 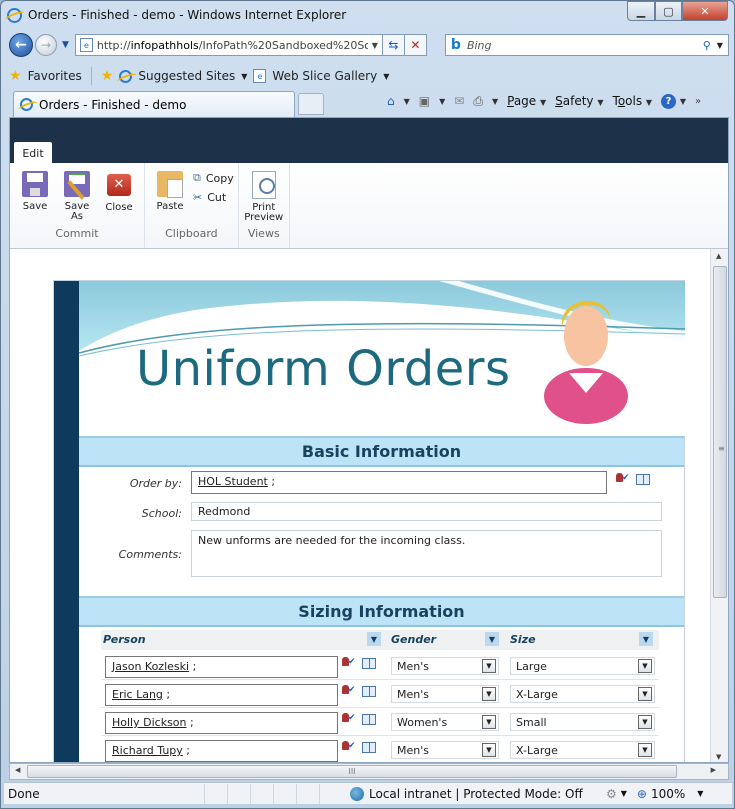 What do you see at coordinates (459, 101) in the screenshot?
I see `mail-icon: ✉` at bounding box center [459, 101].